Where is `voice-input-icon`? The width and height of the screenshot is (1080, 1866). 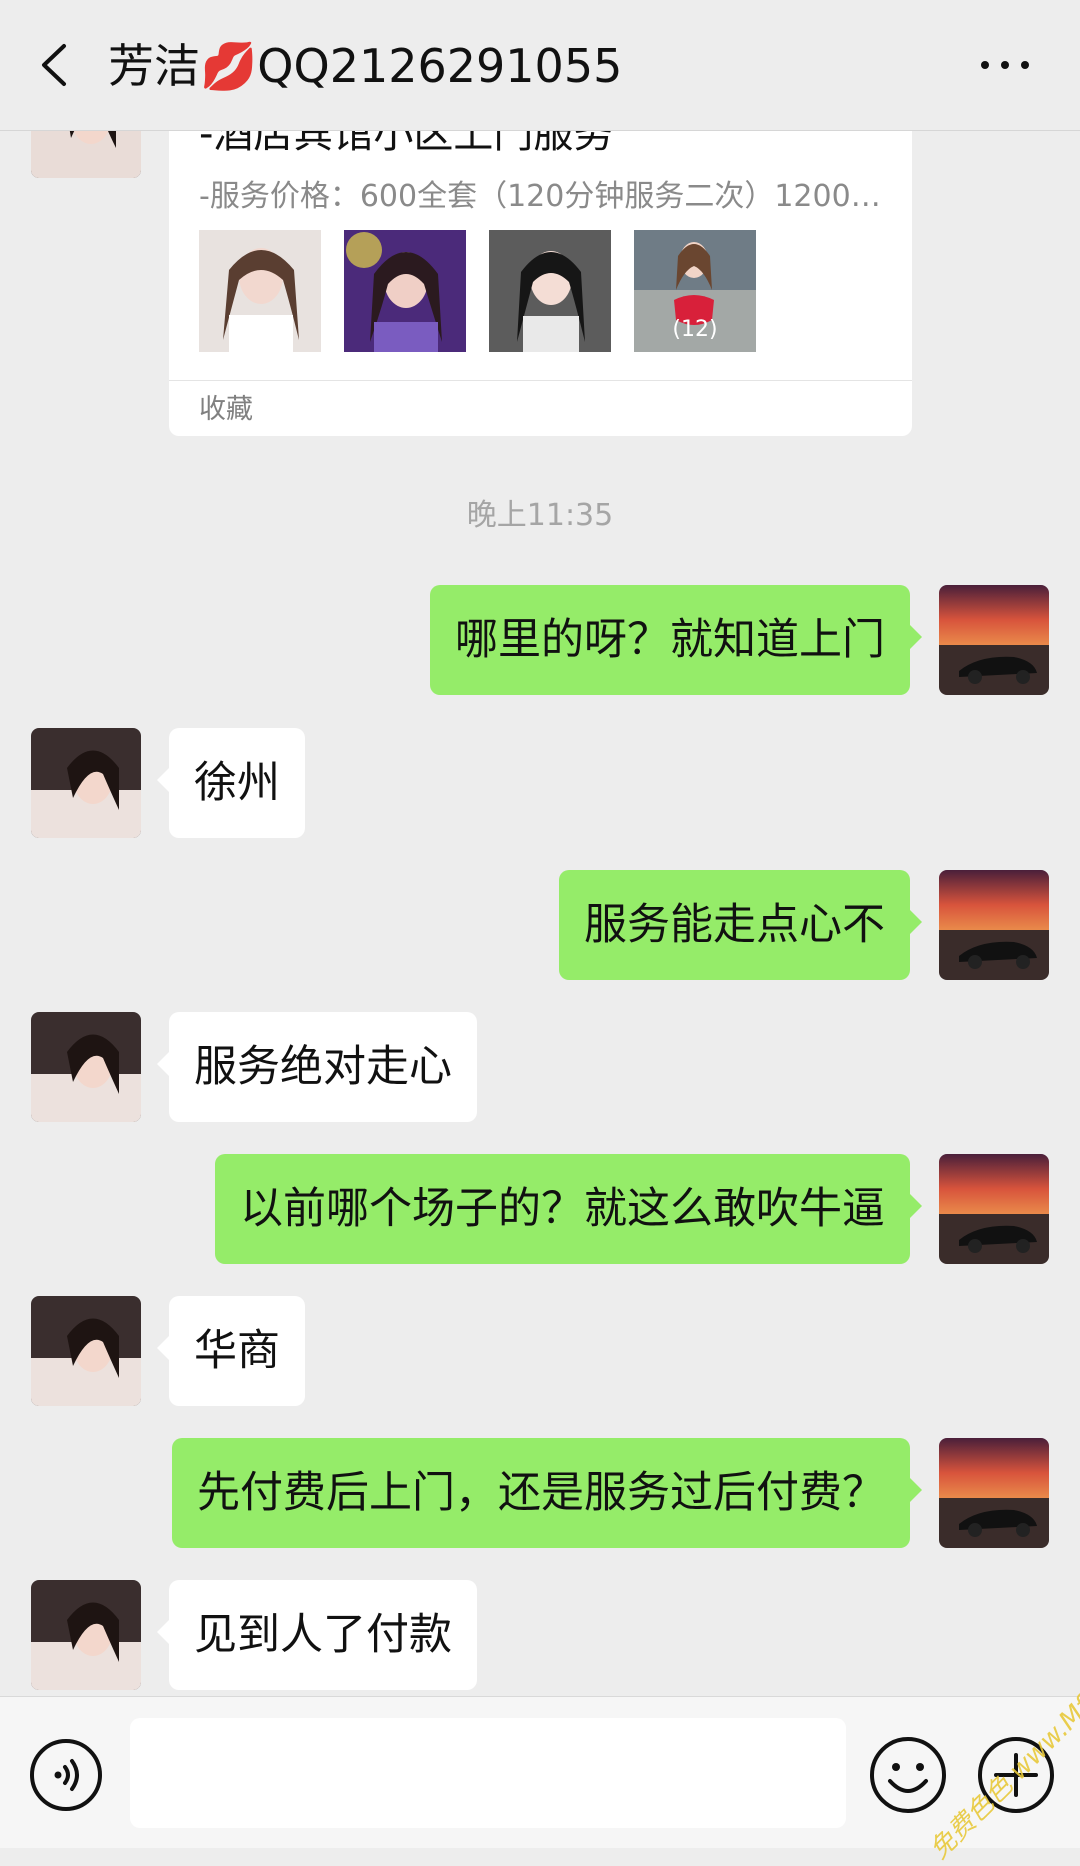
voice-input-icon is located at coordinates (66, 1775).